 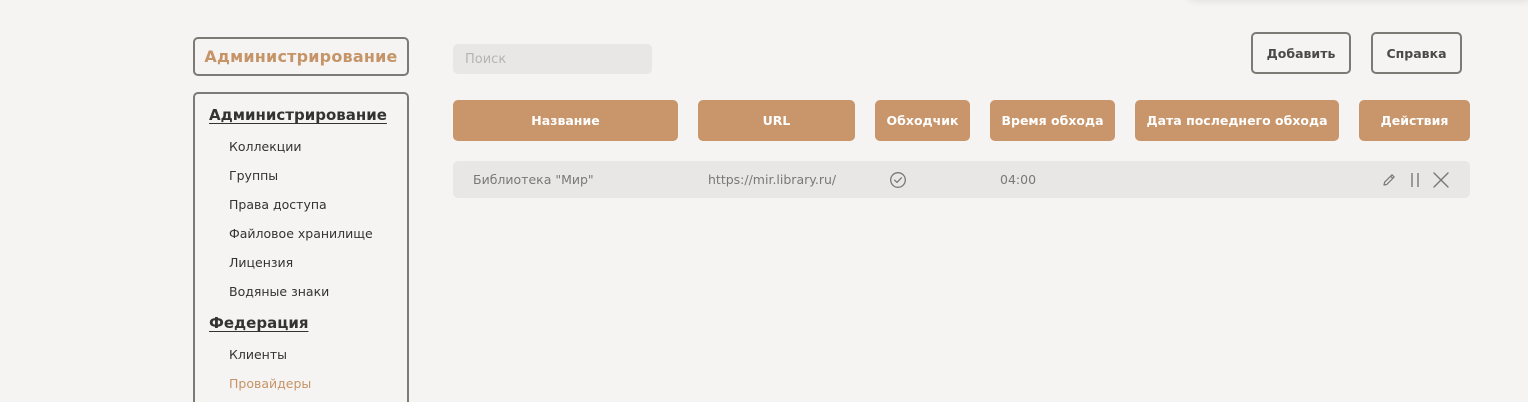 I want to click on pause-icon, so click(x=1415, y=179).